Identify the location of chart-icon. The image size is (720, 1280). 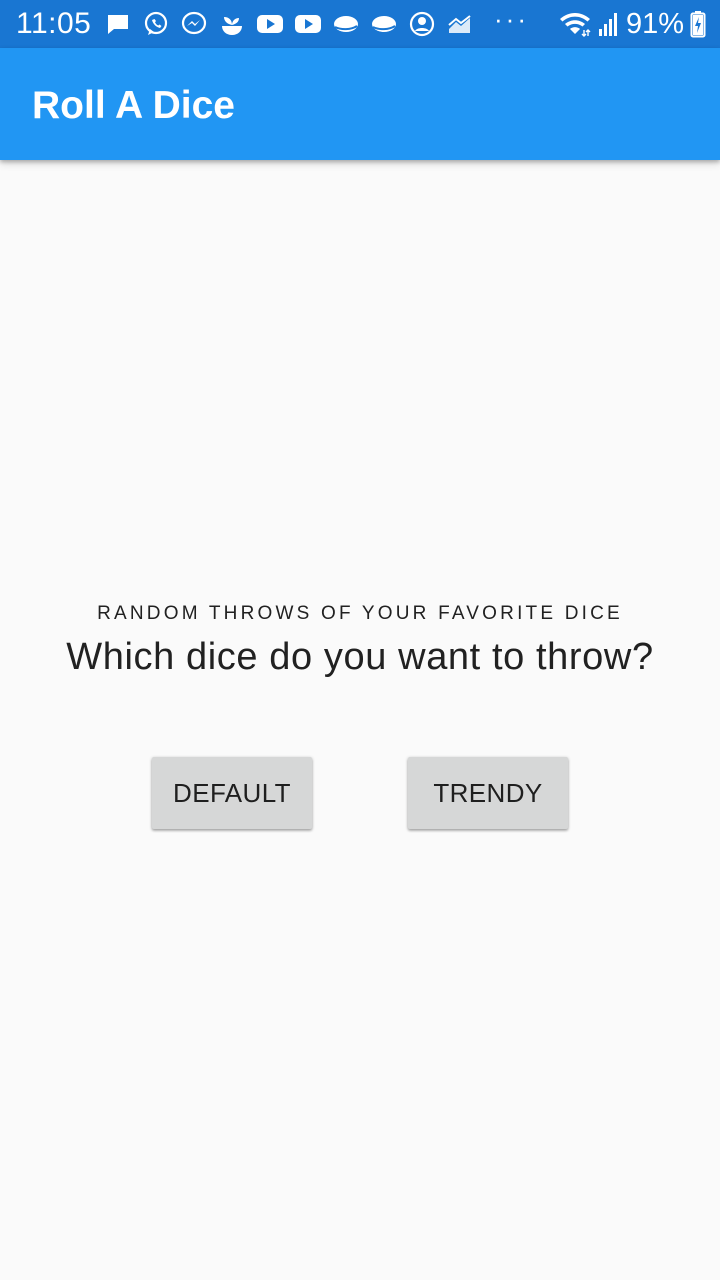
(460, 24).